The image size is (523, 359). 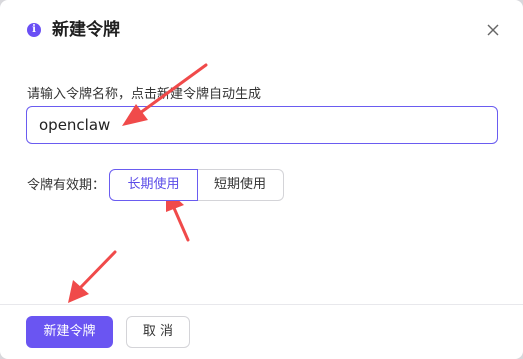 I want to click on footer-divider, so click(x=261, y=304).